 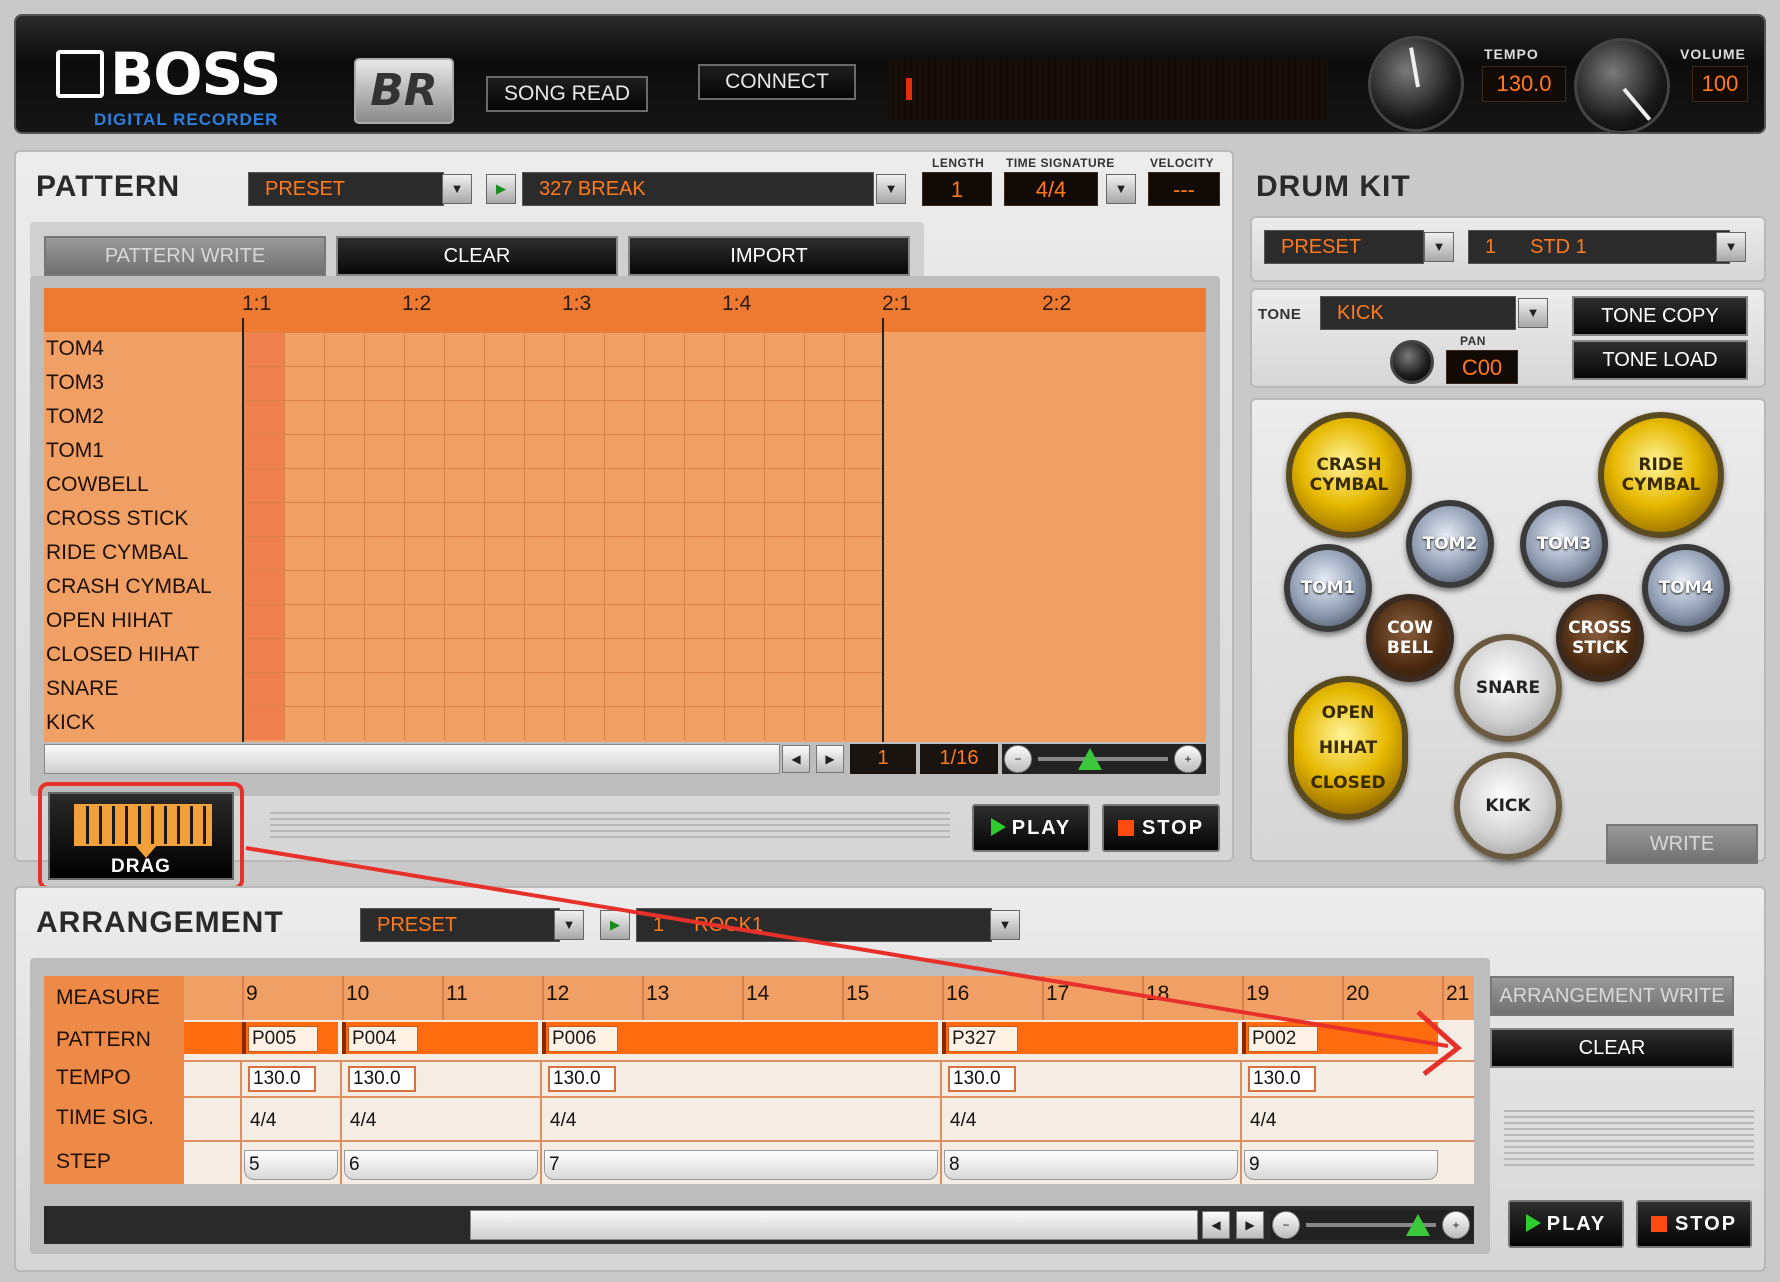 I want to click on hihat-open-label: OPEN, so click(x=1348, y=713).